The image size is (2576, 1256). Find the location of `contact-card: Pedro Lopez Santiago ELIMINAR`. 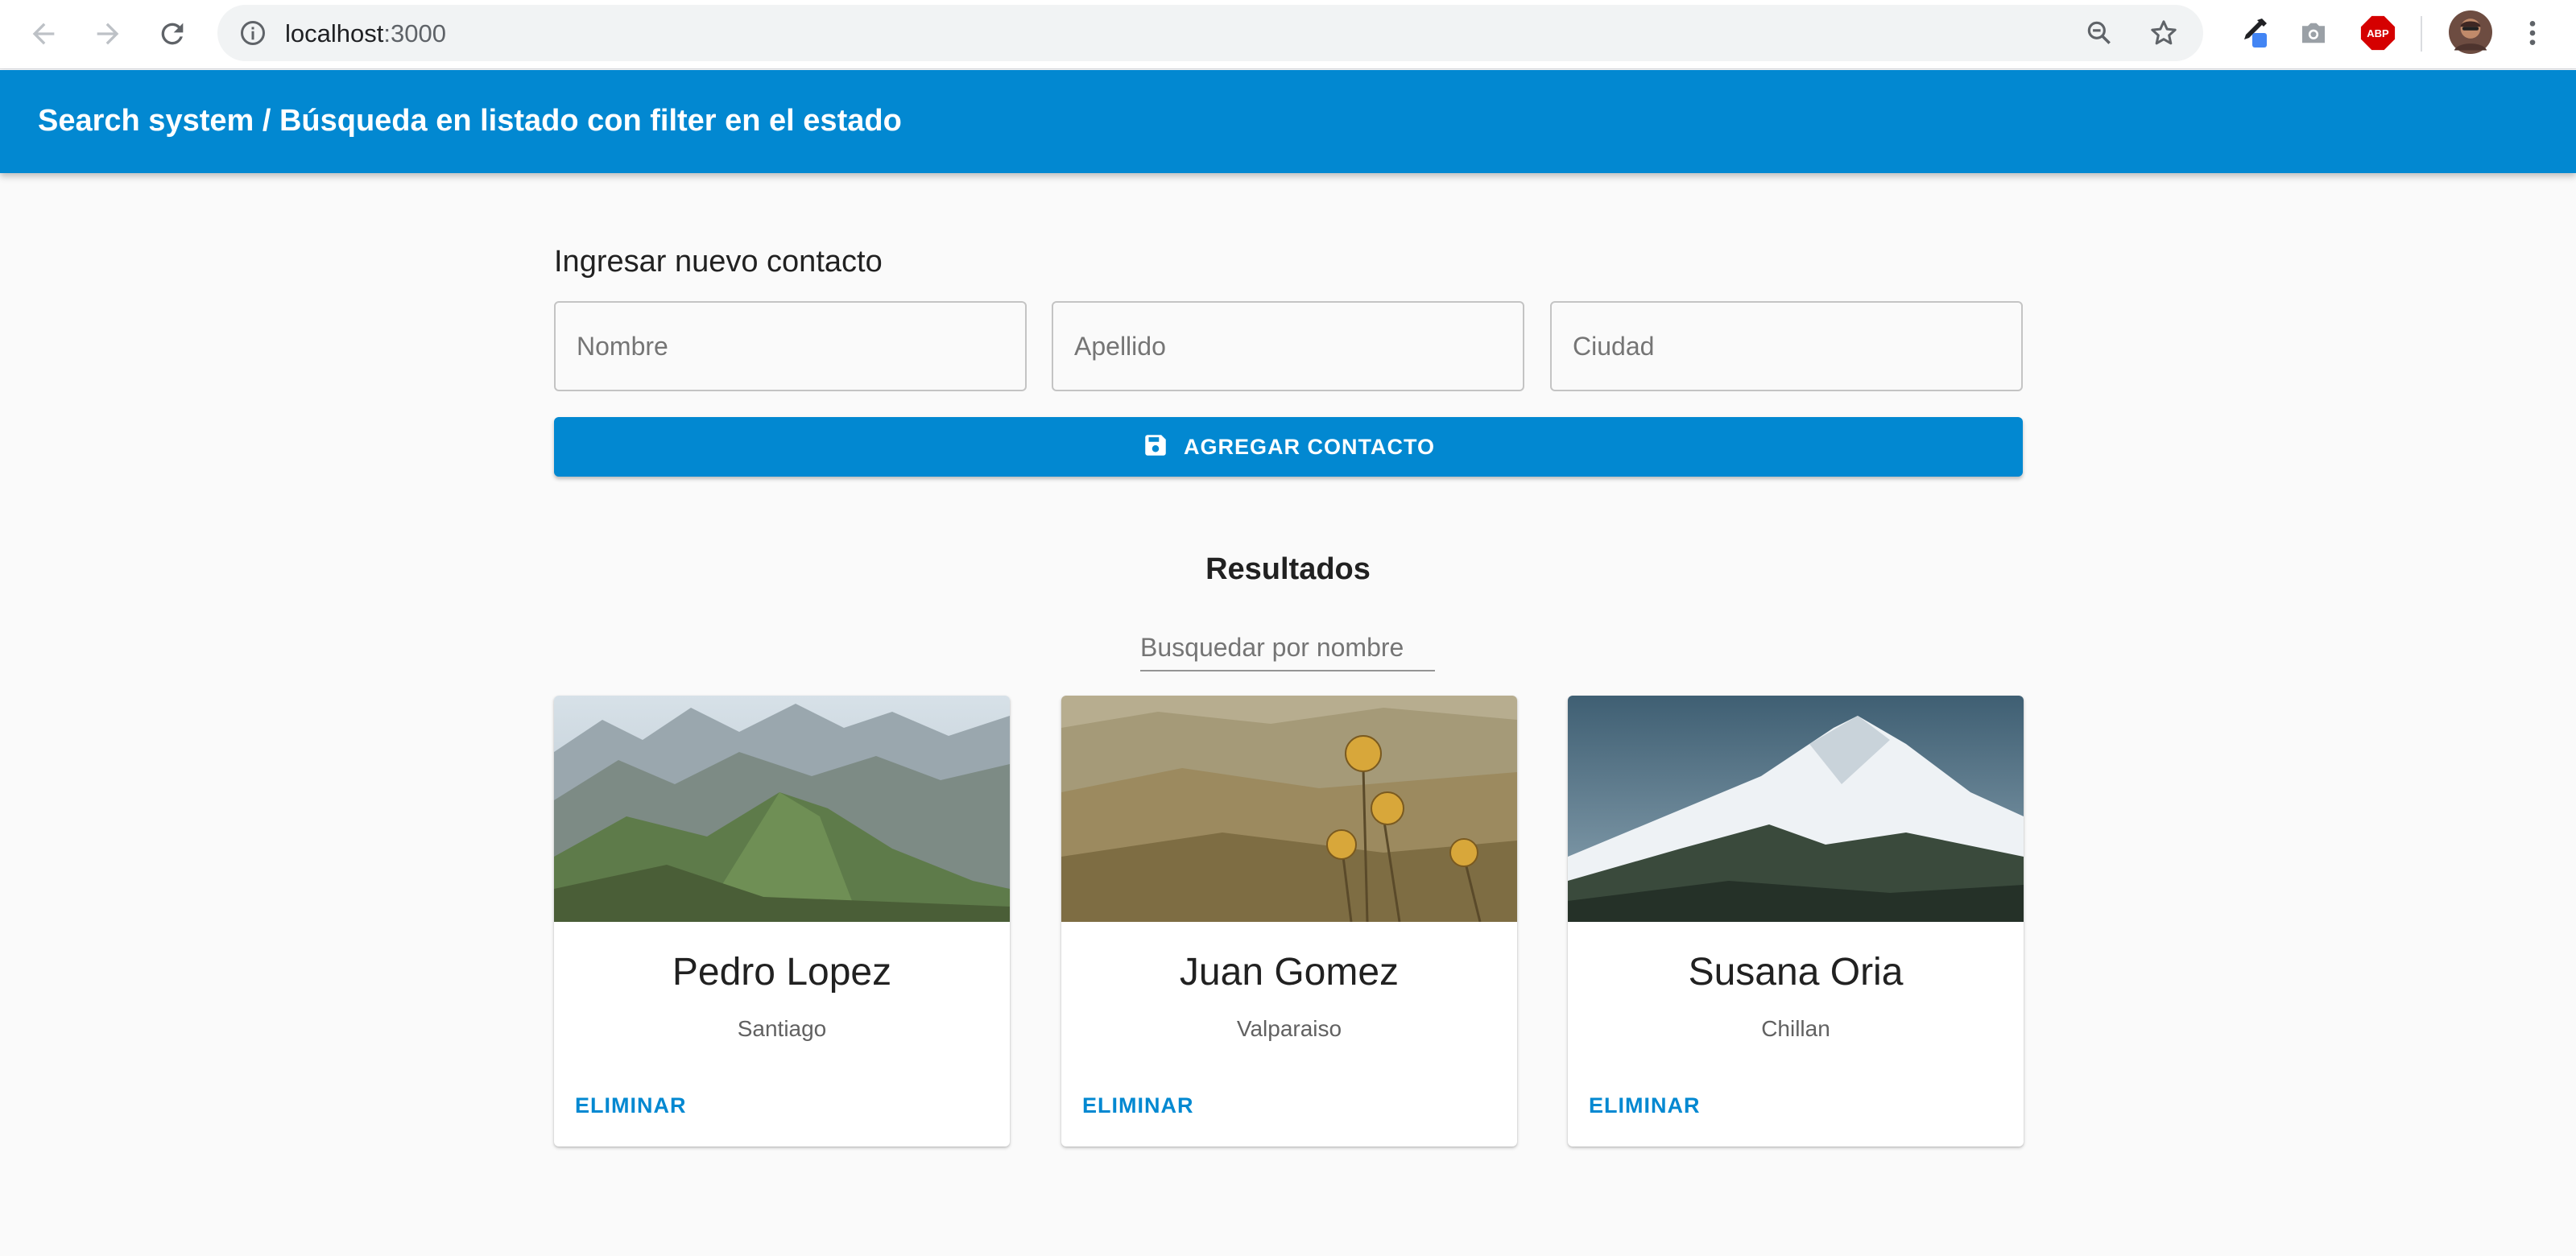

contact-card: Pedro Lopez Santiago ELIMINAR is located at coordinates (782, 921).